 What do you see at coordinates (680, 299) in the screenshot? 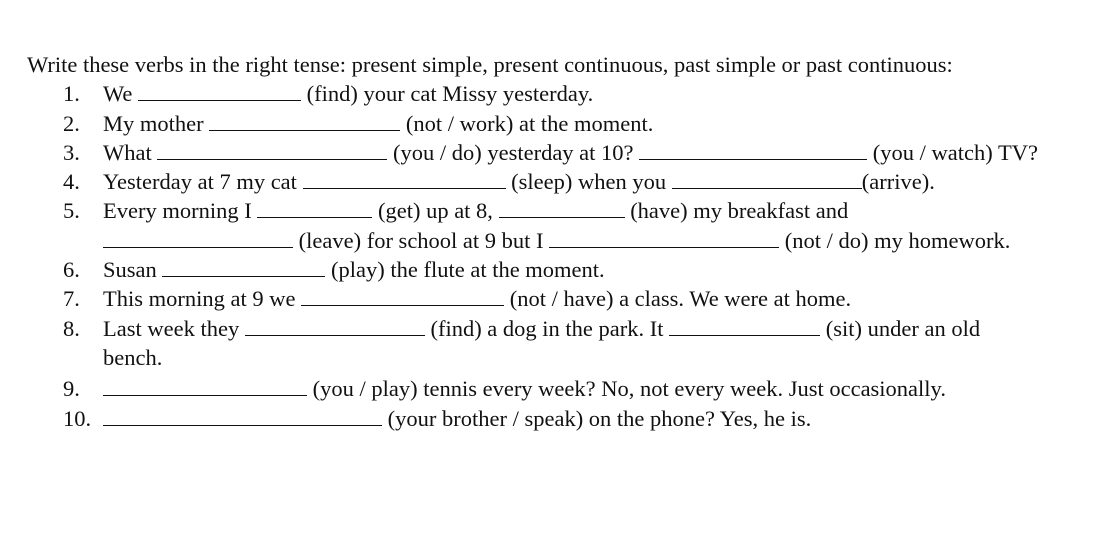
I see `item-text: (not / have) a class. We were at home.` at bounding box center [680, 299].